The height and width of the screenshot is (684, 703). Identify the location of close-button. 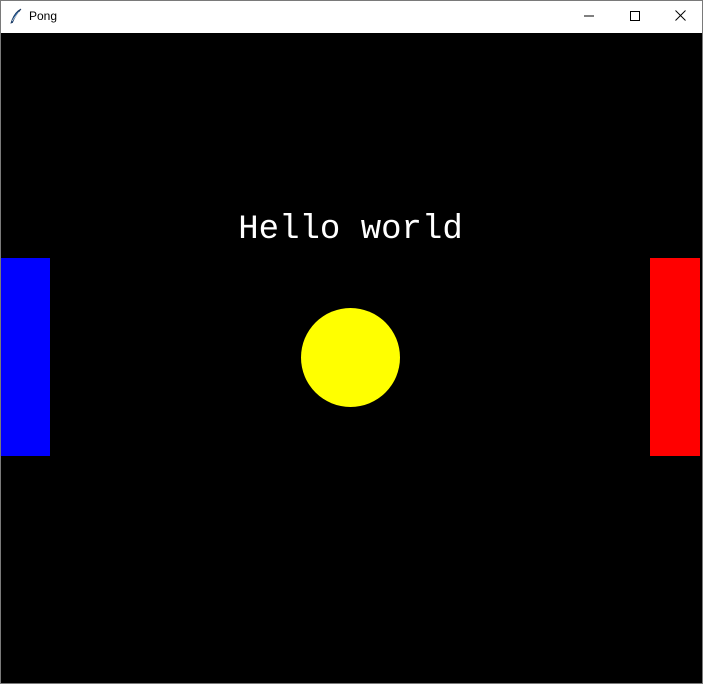
(680, 16).